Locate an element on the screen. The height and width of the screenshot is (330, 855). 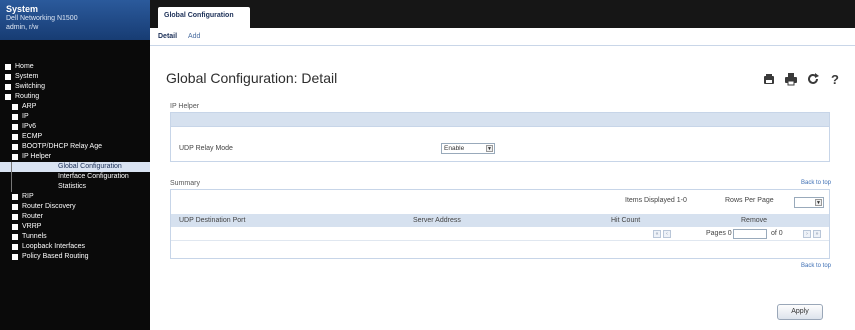
sidebar-item: System is located at coordinates (75, 77).